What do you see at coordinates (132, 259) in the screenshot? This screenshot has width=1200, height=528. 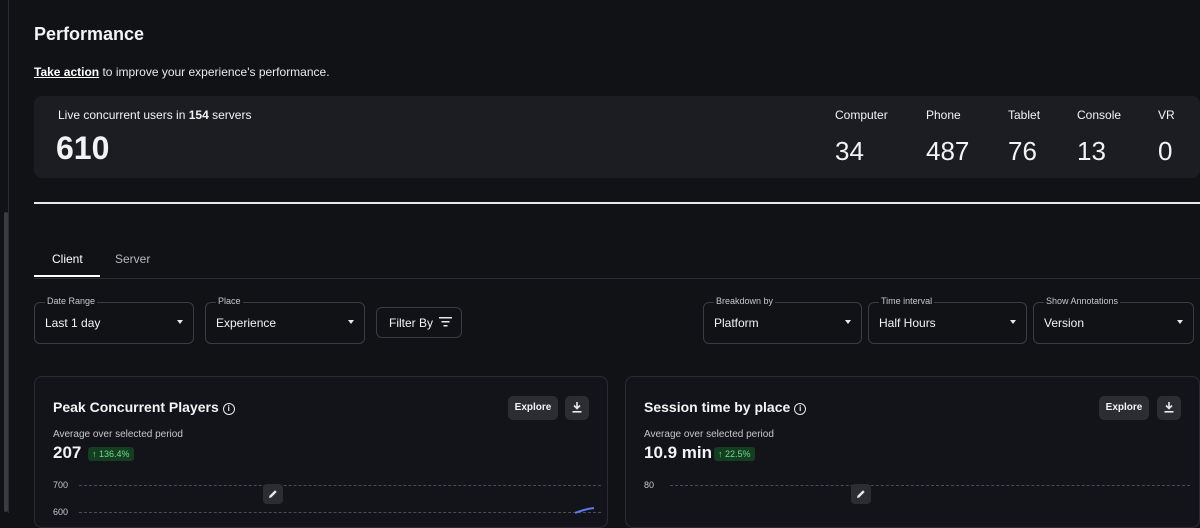 I see `tab-server: Server` at bounding box center [132, 259].